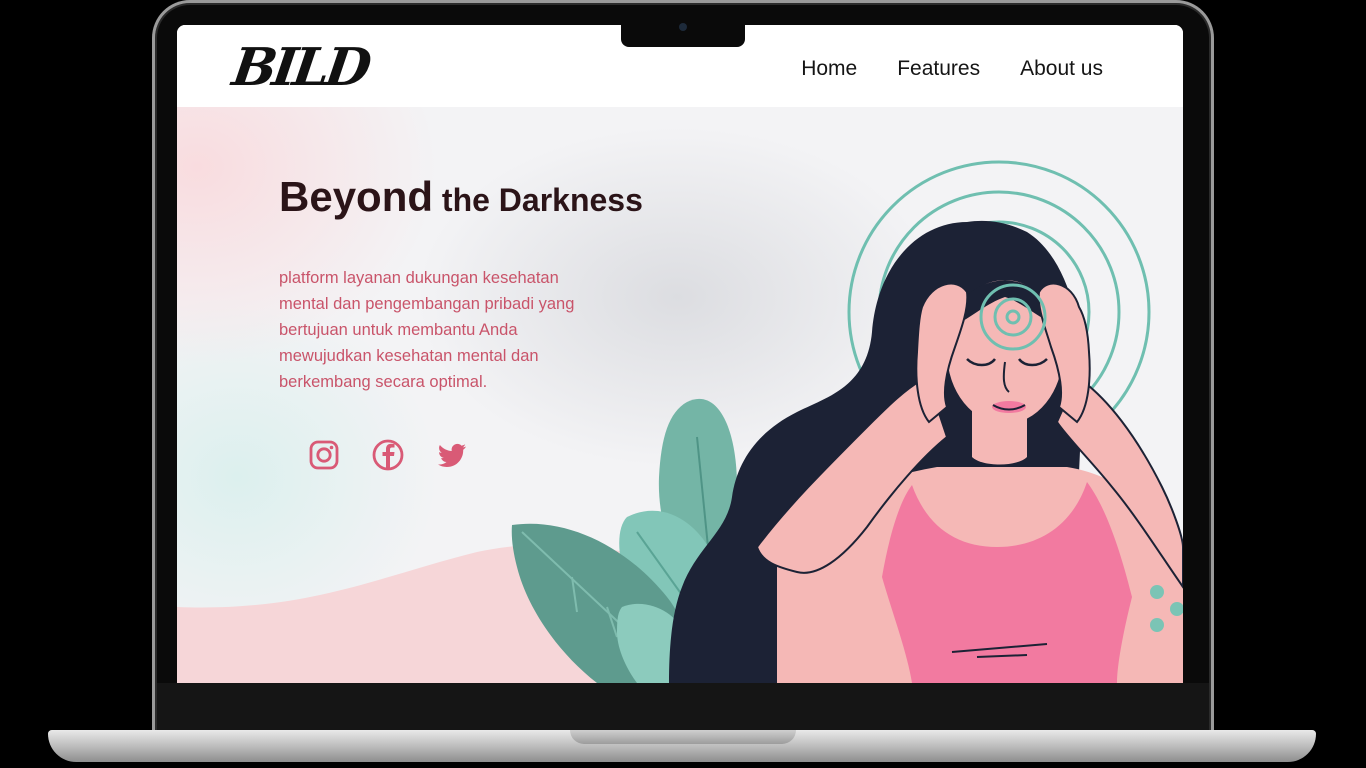  Describe the element at coordinates (324, 455) in the screenshot. I see `instagram-icon` at that location.